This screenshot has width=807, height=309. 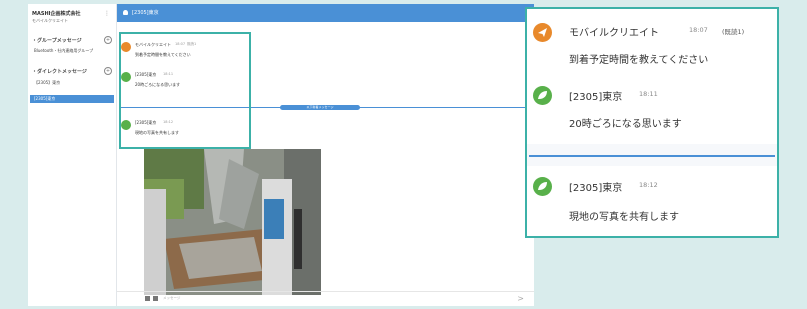 What do you see at coordinates (59, 72) in the screenshot?
I see `direct-message-heading: ・ダイレクトメッセージ` at bounding box center [59, 72].